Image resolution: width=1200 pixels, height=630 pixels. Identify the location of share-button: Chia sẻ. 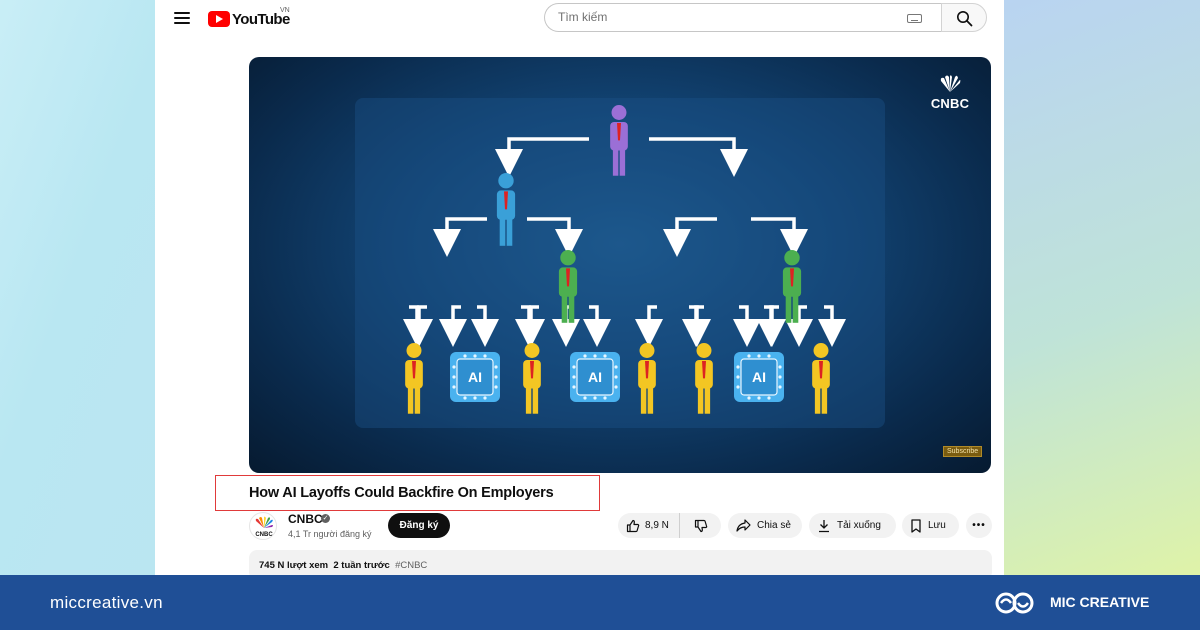
(765, 525).